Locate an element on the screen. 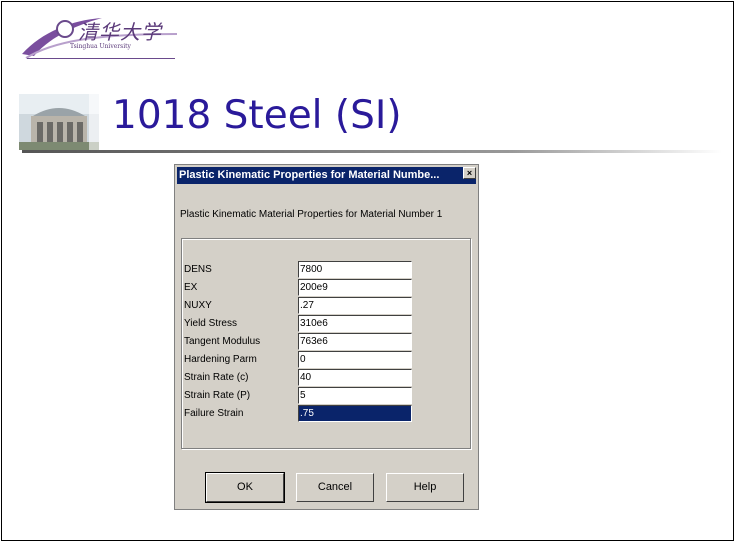 This screenshot has width=737, height=543. university-logo-text: 清华大学 is located at coordinates (120, 32).